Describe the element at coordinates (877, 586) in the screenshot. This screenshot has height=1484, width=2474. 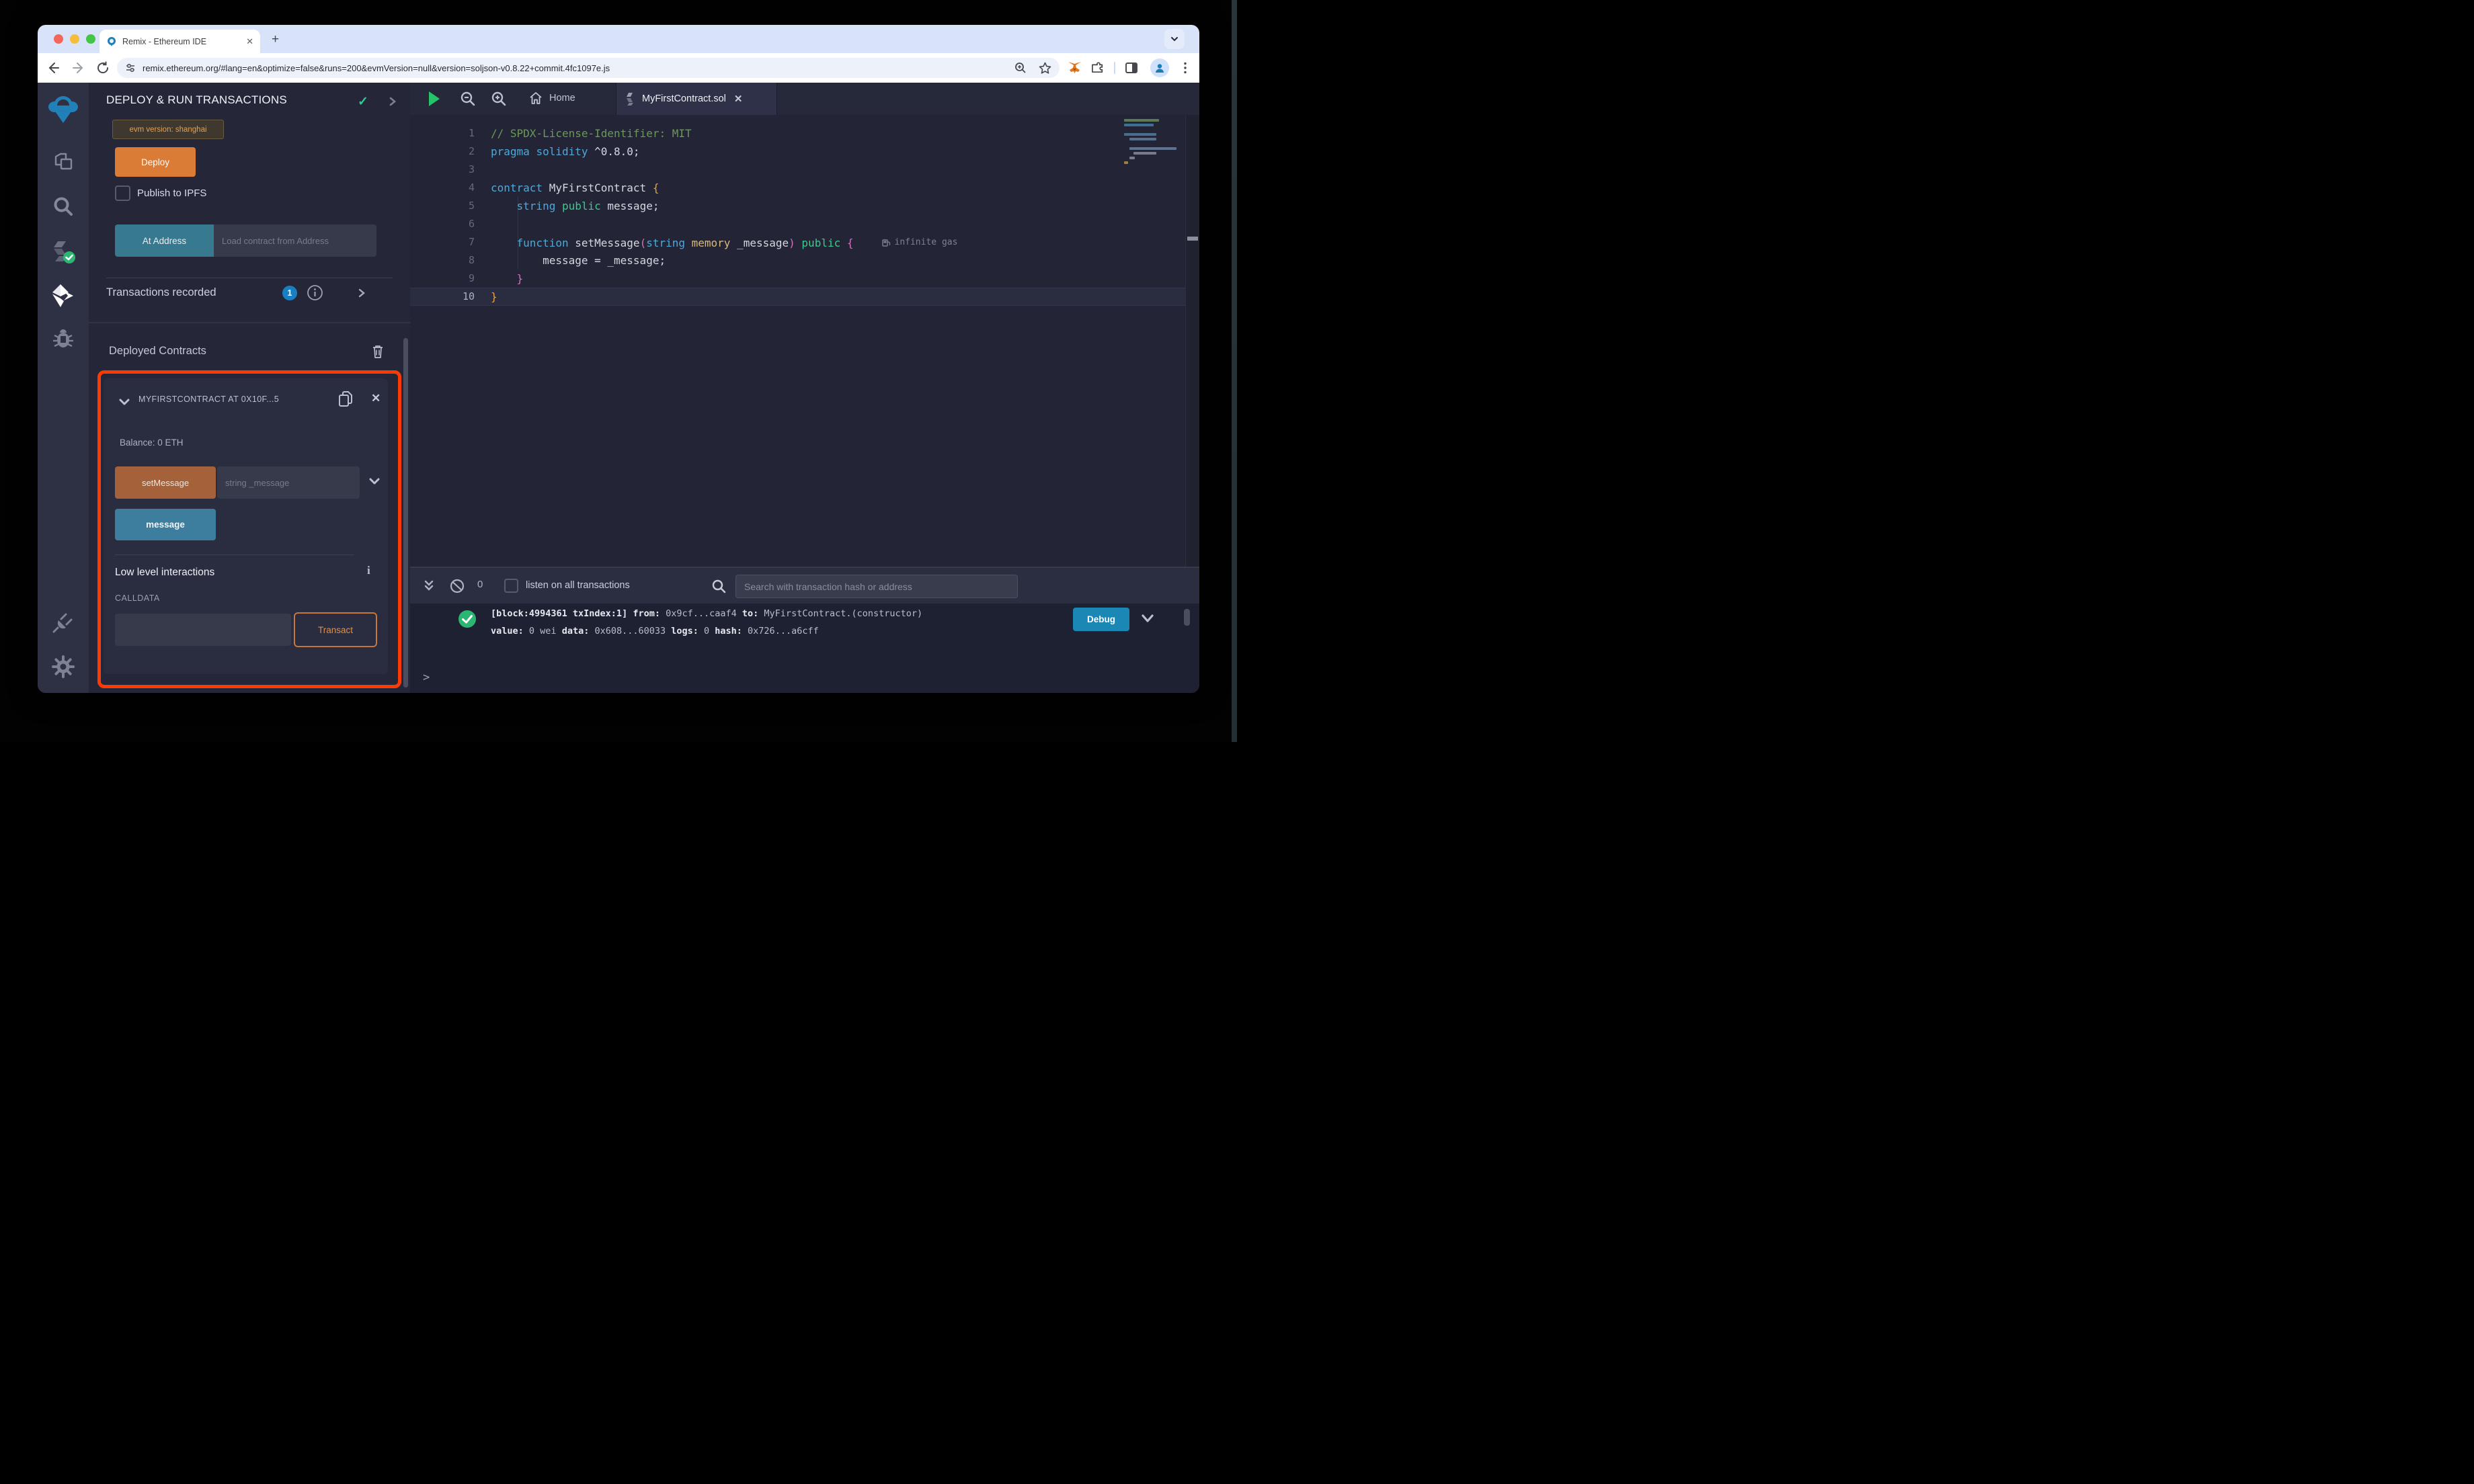
I see `terminal-search-input: Search with transaction hash or address` at that location.